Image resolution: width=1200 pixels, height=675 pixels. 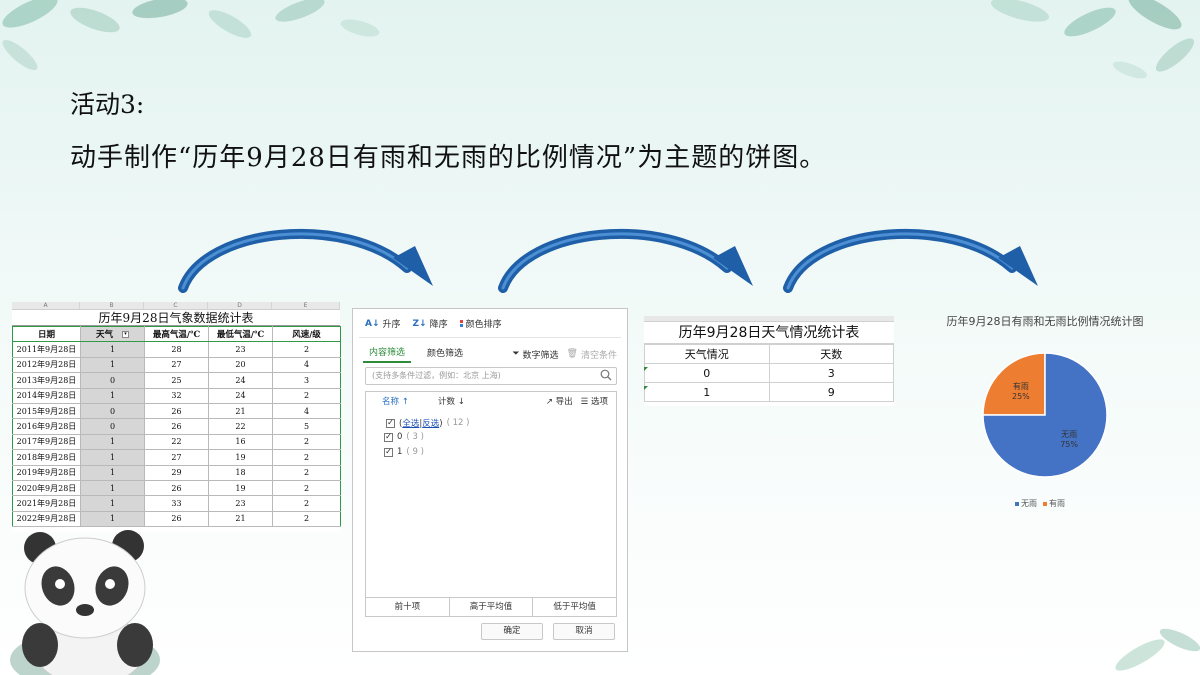 I want to click on sort-by-name-button: 名称 ↑, so click(x=395, y=401).